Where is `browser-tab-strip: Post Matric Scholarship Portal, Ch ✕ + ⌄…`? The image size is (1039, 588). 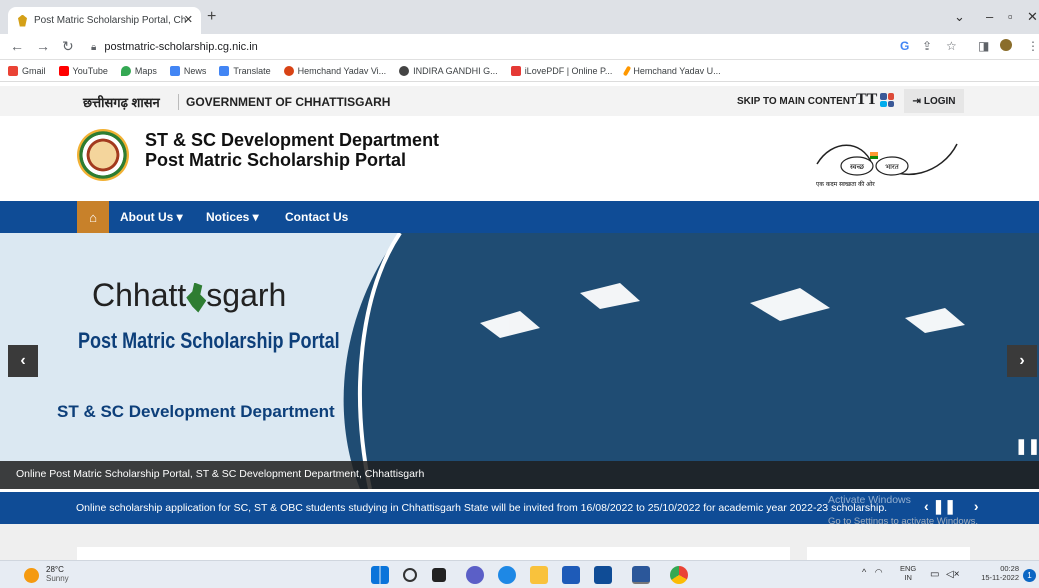 browser-tab-strip: Post Matric Scholarship Portal, Ch ✕ + ⌄… is located at coordinates (519, 17).